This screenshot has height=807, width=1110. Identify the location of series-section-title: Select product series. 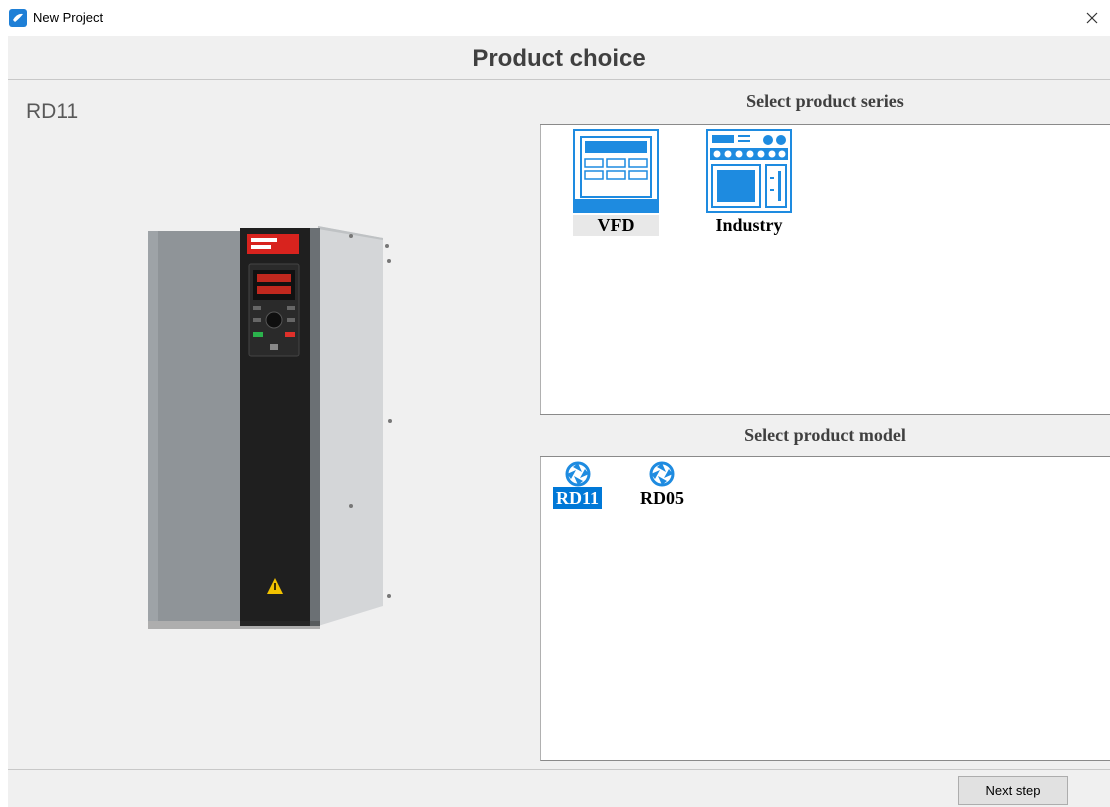
(825, 101).